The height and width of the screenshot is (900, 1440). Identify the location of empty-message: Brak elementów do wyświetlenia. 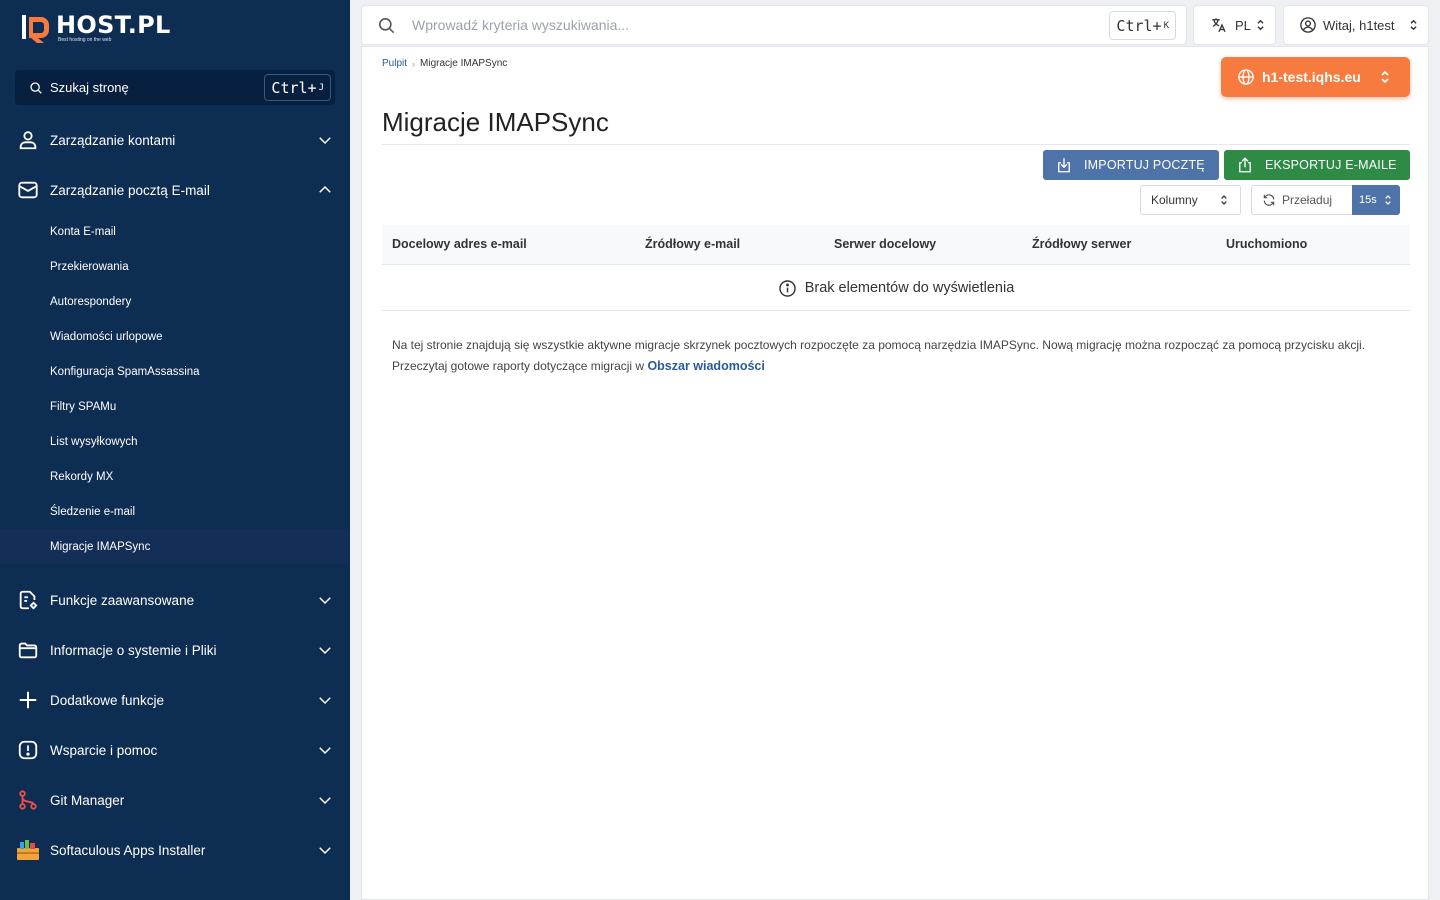
(909, 288).